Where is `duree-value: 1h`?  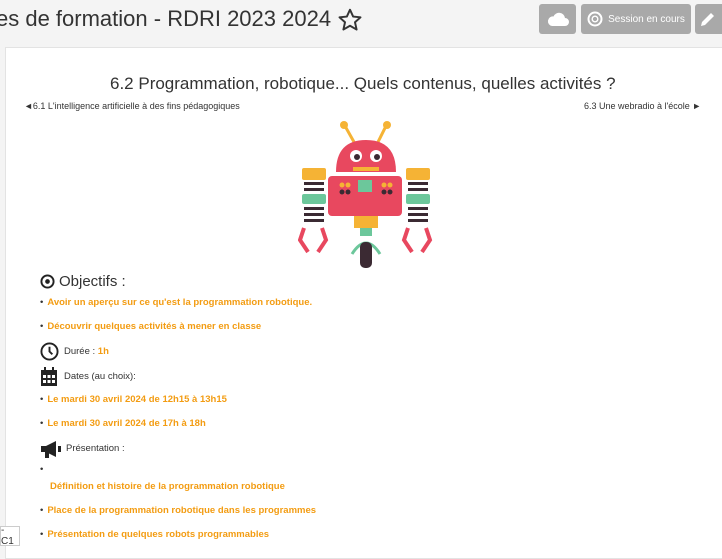
duree-value: 1h is located at coordinates (103, 351).